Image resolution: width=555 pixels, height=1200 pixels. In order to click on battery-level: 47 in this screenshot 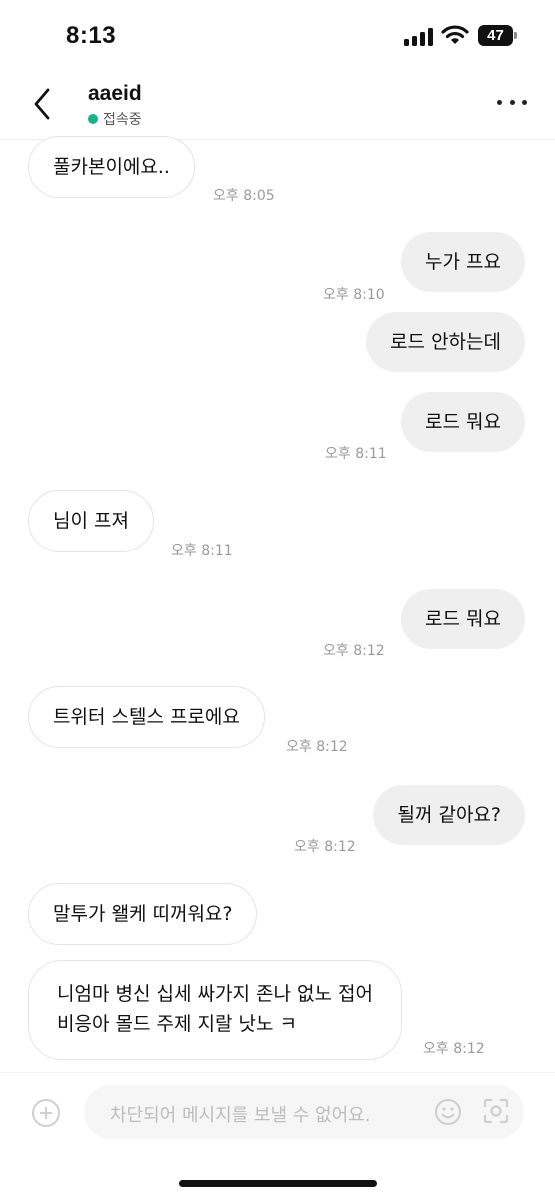, I will do `click(495, 35)`.